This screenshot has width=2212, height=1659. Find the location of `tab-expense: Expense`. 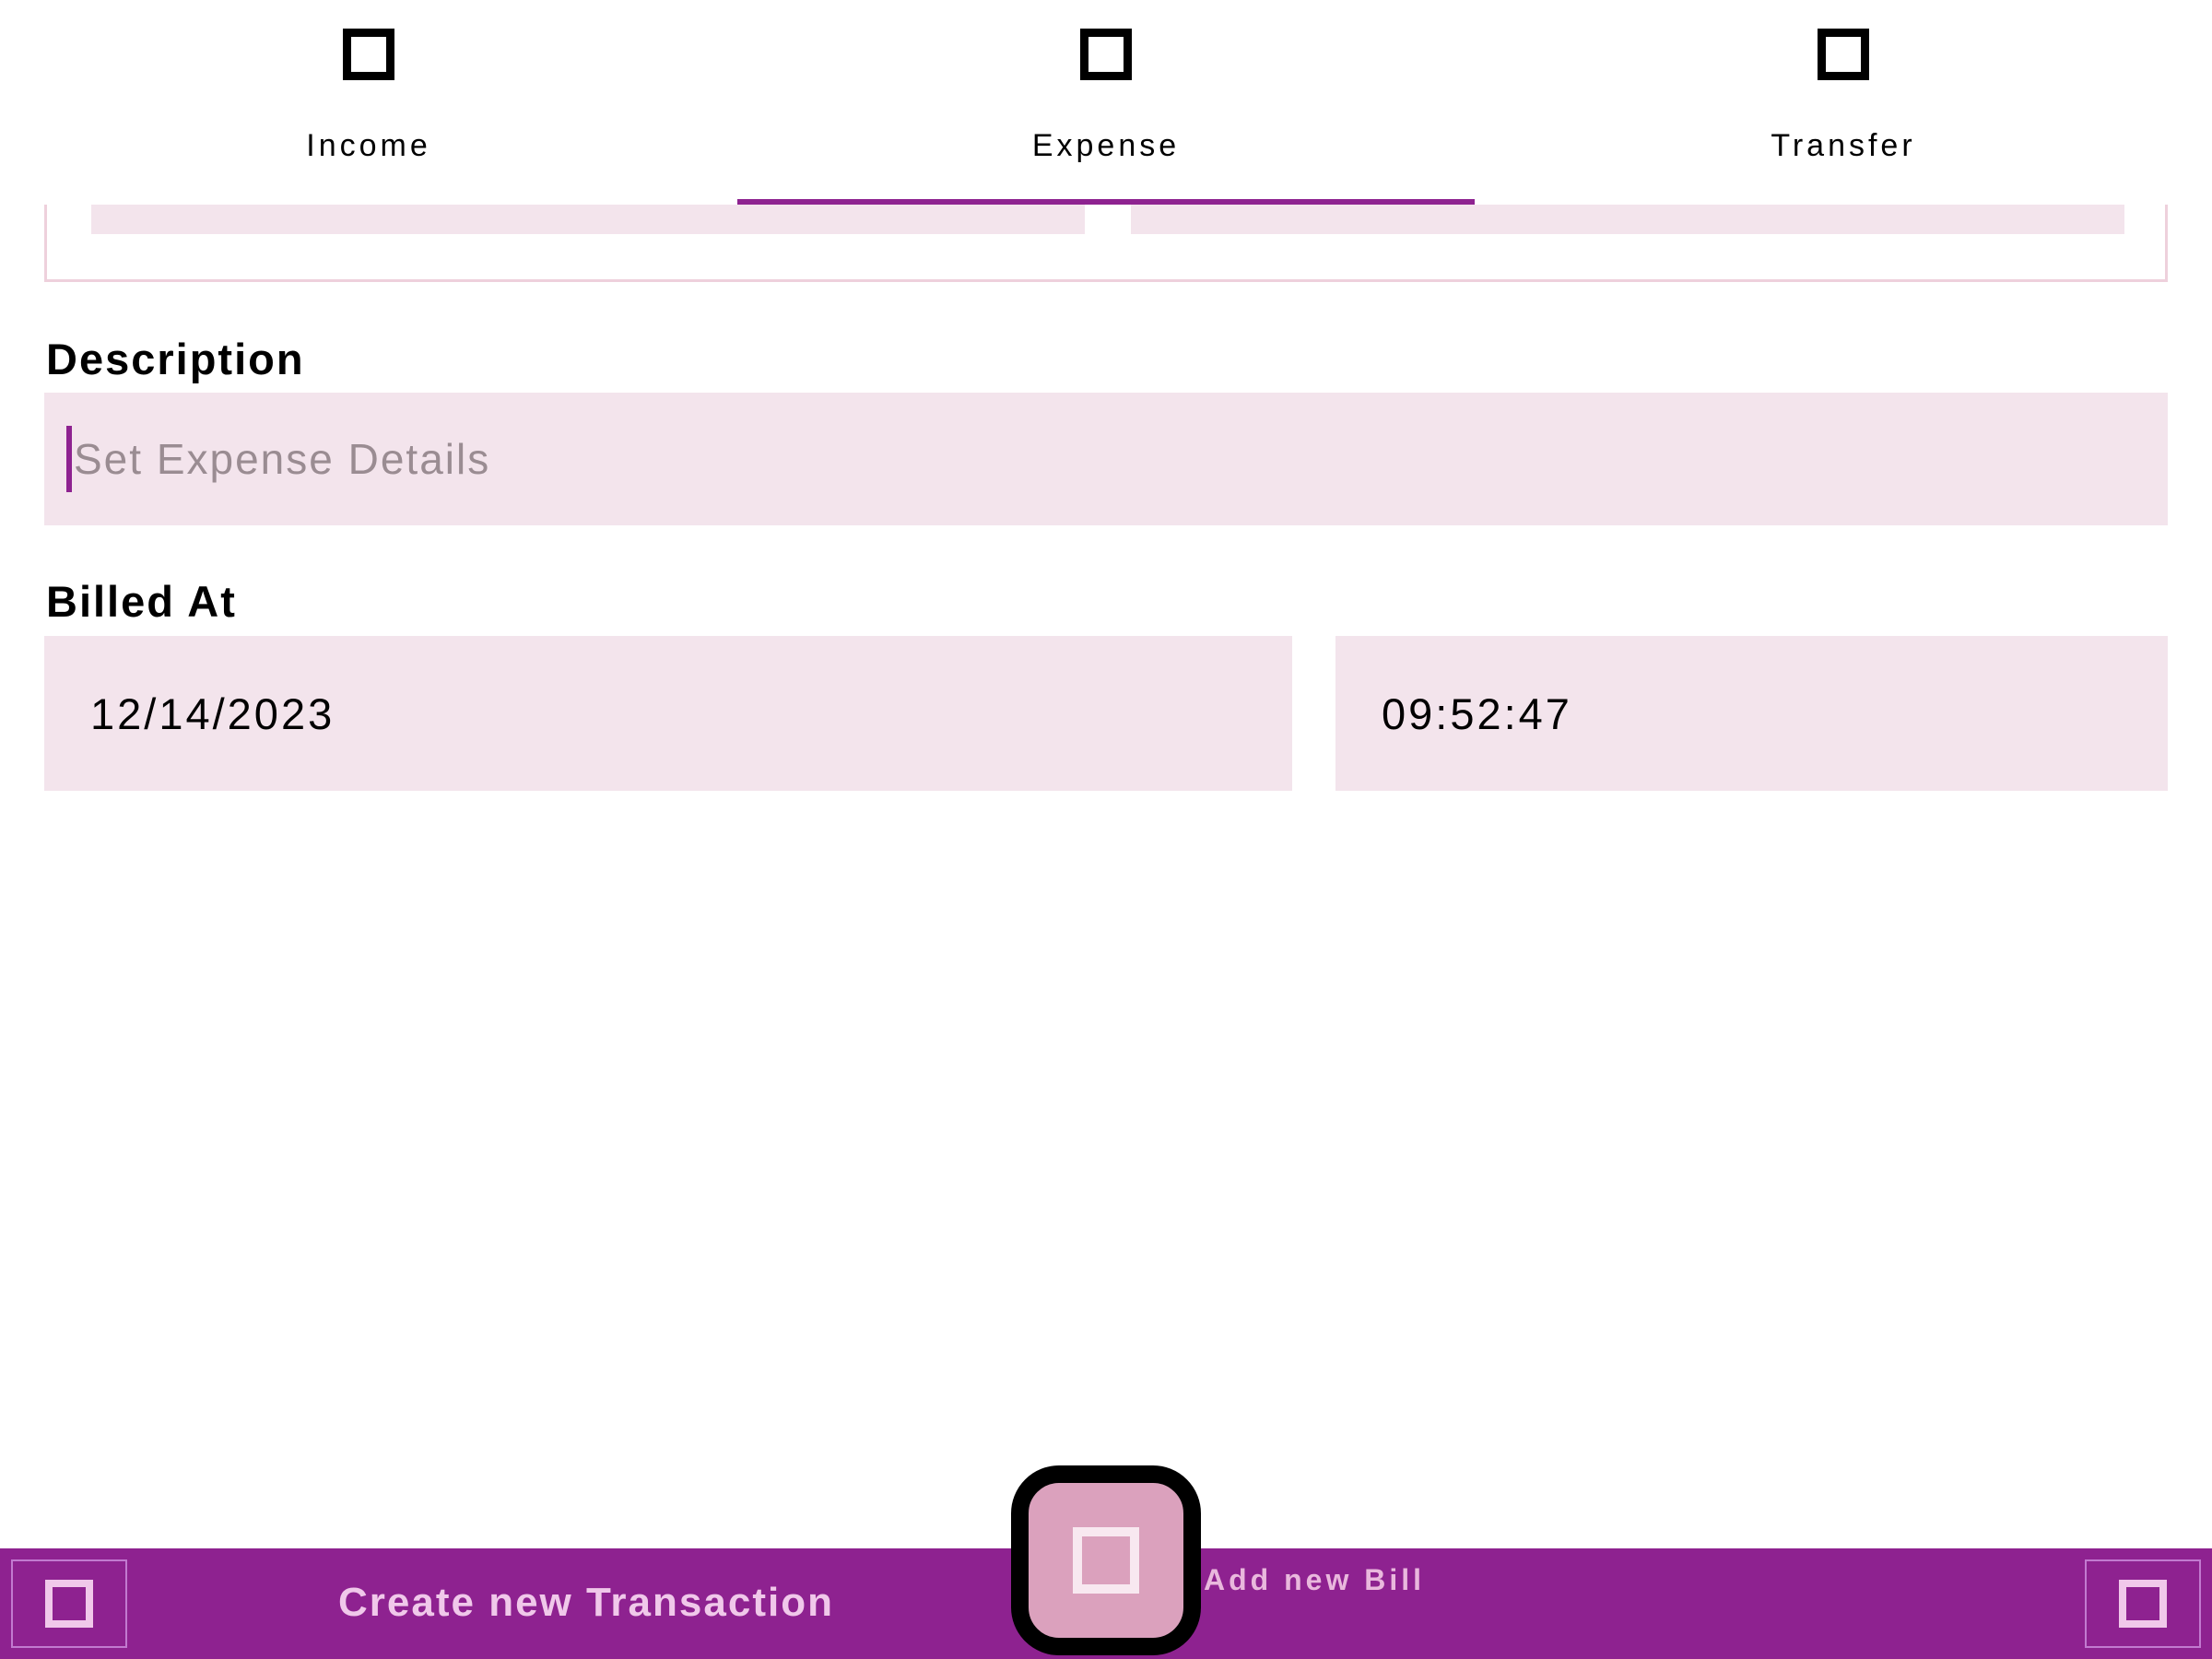

tab-expense: Expense is located at coordinates (1106, 102).